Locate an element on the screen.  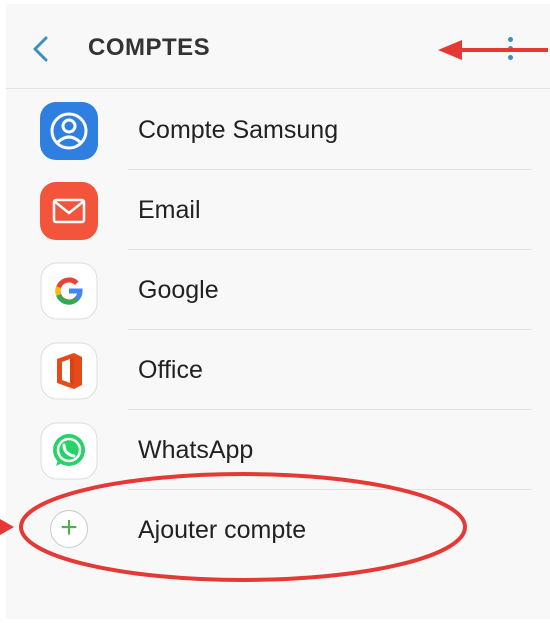
add-account-row: + Ajouter compte is located at coordinates (278, 530).